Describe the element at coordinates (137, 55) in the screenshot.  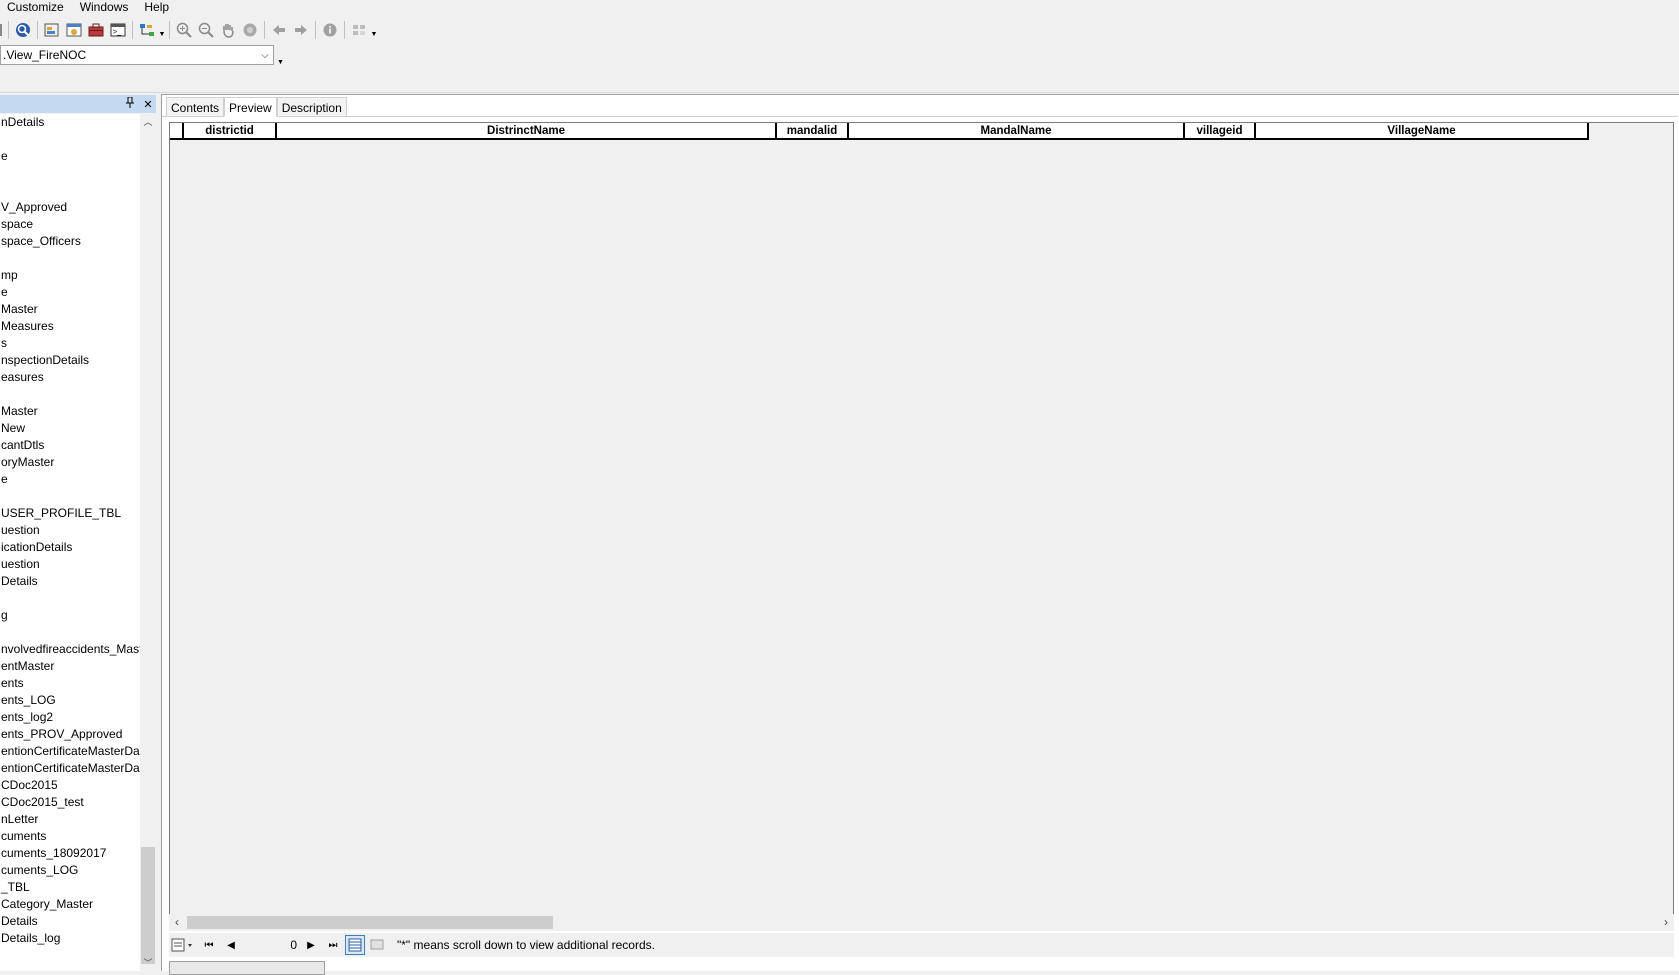
I see `location-combobox: .View_FireNOC ⌵` at that location.